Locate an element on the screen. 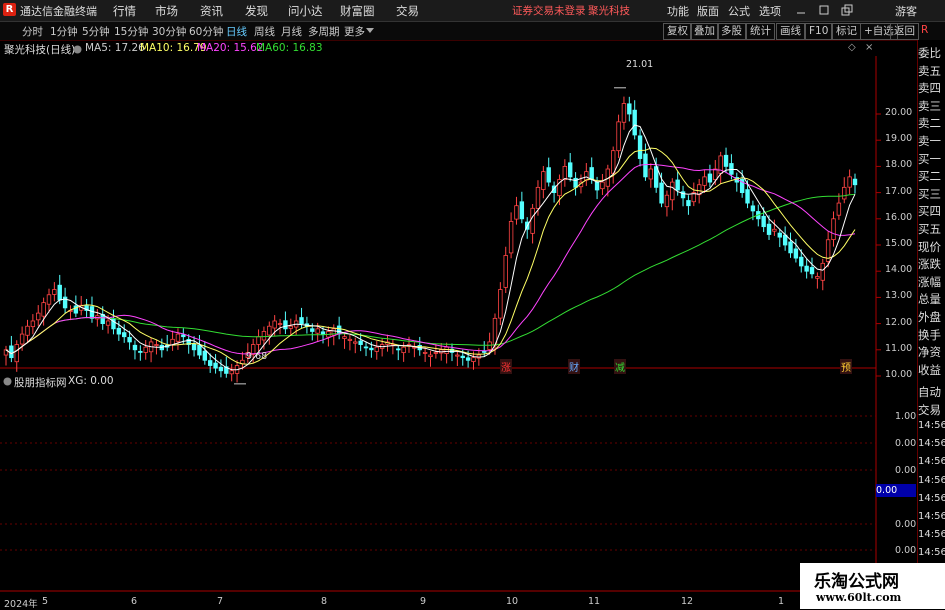 The width and height of the screenshot is (945, 610). period-daily: 日线 is located at coordinates (236, 31).